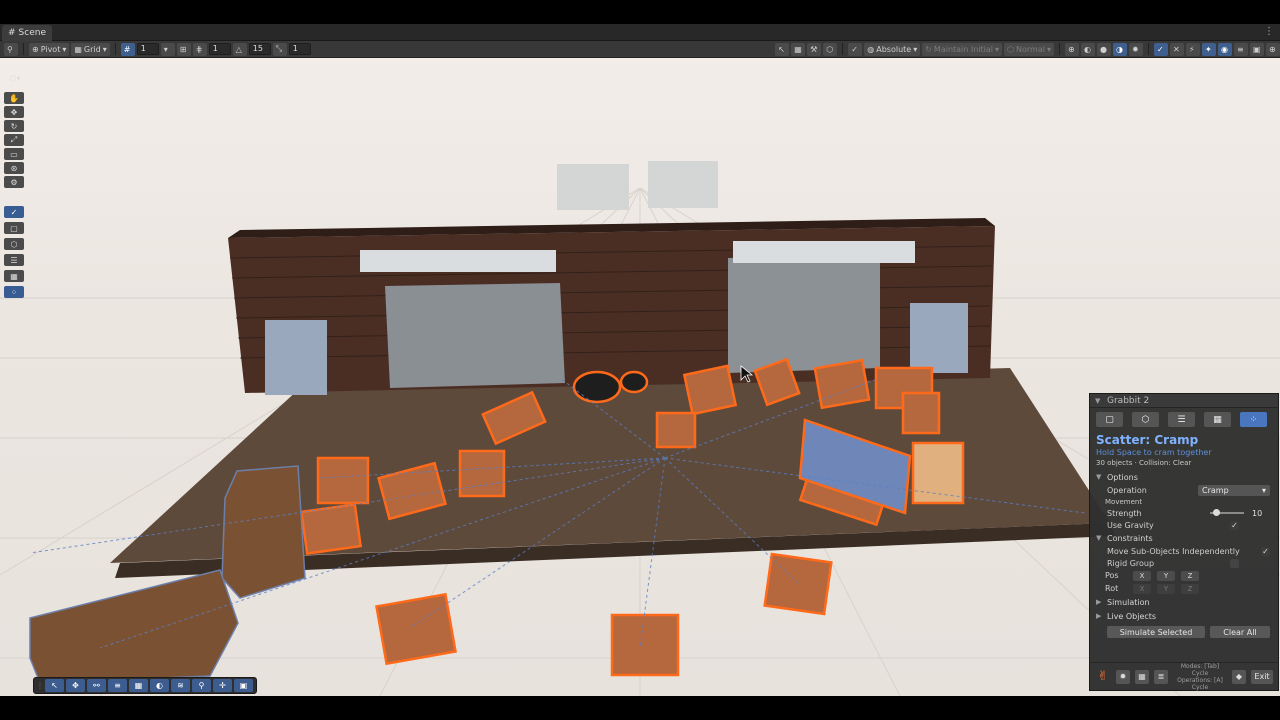  I want to click on rot-x-toggle: X, so click(1142, 588).